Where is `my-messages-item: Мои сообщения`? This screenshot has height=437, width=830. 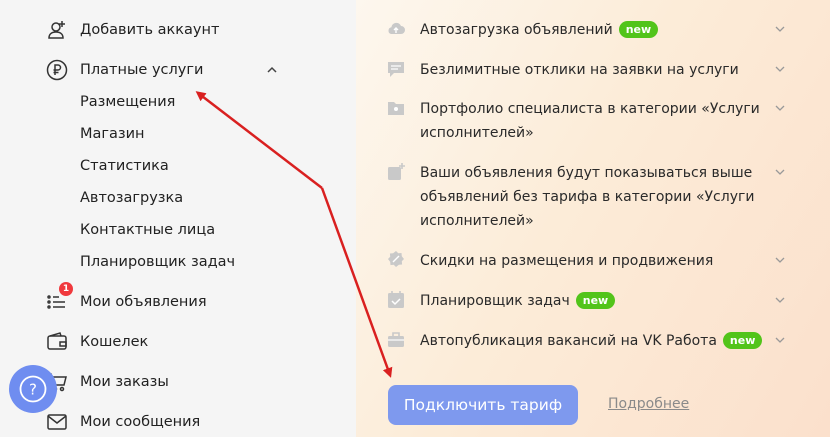 my-messages-item: Мои сообщения is located at coordinates (123, 422).